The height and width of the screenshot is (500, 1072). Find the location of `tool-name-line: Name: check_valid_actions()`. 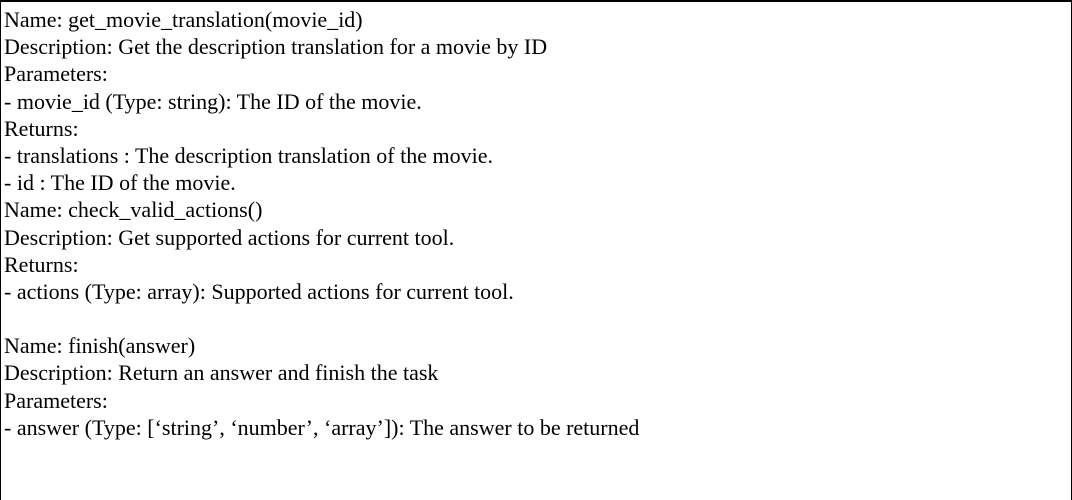

tool-name-line: Name: check_valid_actions() is located at coordinates (133, 210).